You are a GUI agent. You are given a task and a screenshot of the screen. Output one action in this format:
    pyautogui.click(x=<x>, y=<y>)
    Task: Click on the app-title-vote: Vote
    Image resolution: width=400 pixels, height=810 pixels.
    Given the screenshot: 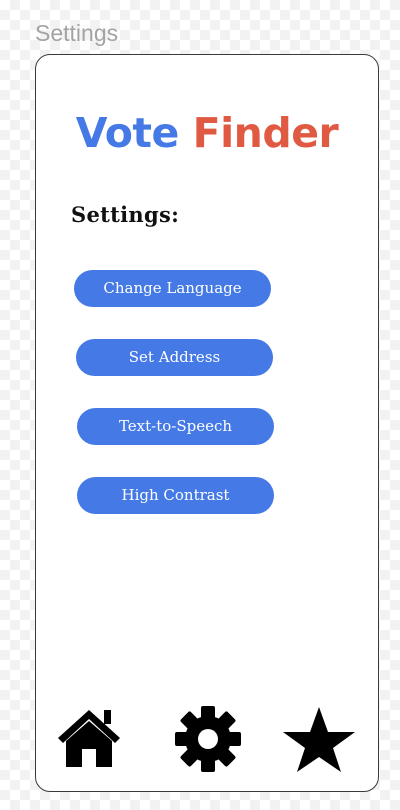 What is the action you would take?
    pyautogui.click(x=127, y=133)
    